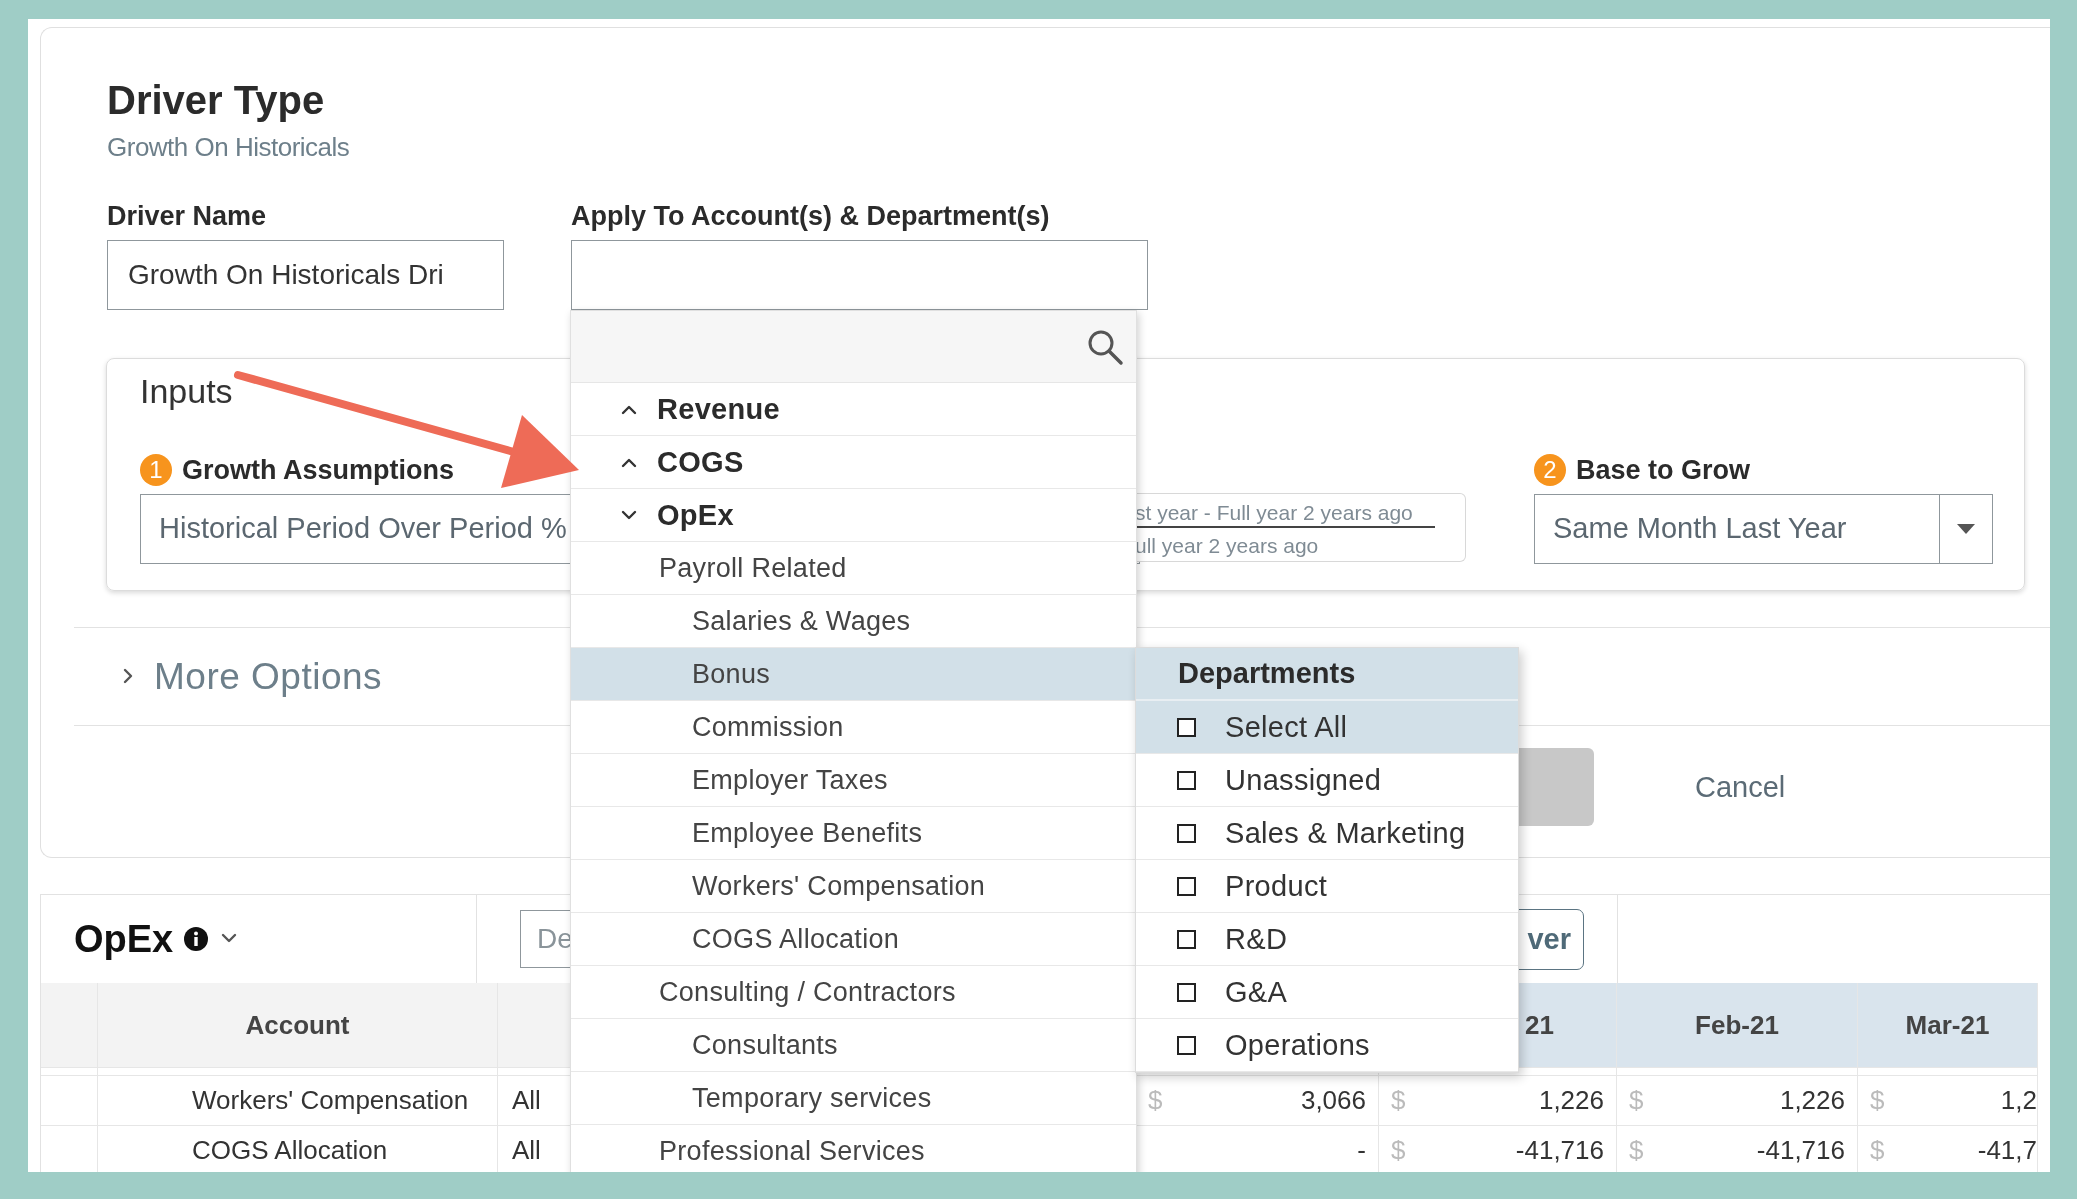  Describe the element at coordinates (1327, 886) in the screenshot. I see `department-option: Product` at that location.